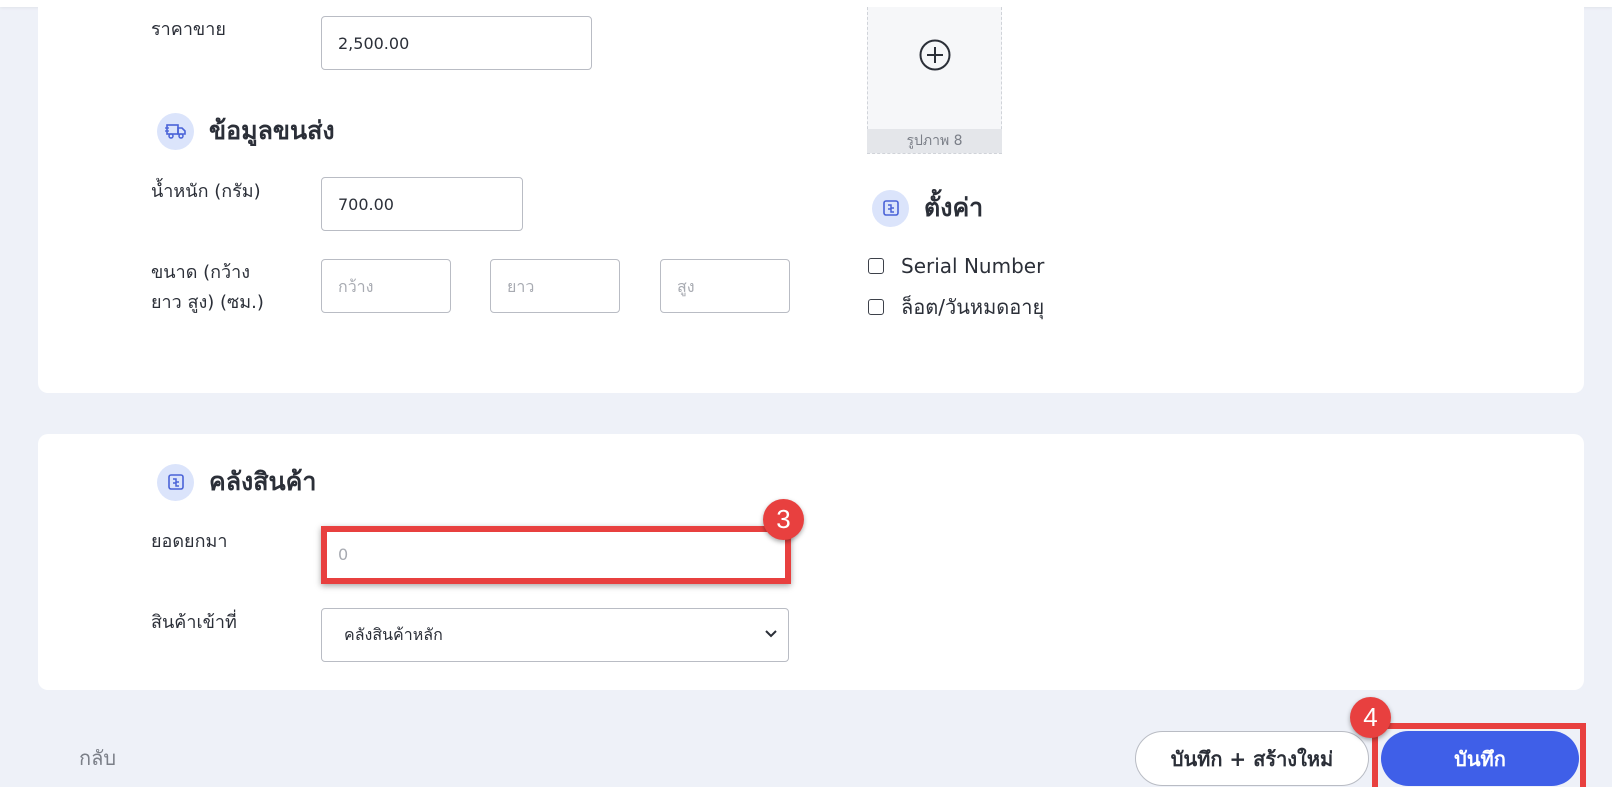 This screenshot has height=787, width=1612. Describe the element at coordinates (1479, 755) in the screenshot. I see `step-4-highlight` at that location.